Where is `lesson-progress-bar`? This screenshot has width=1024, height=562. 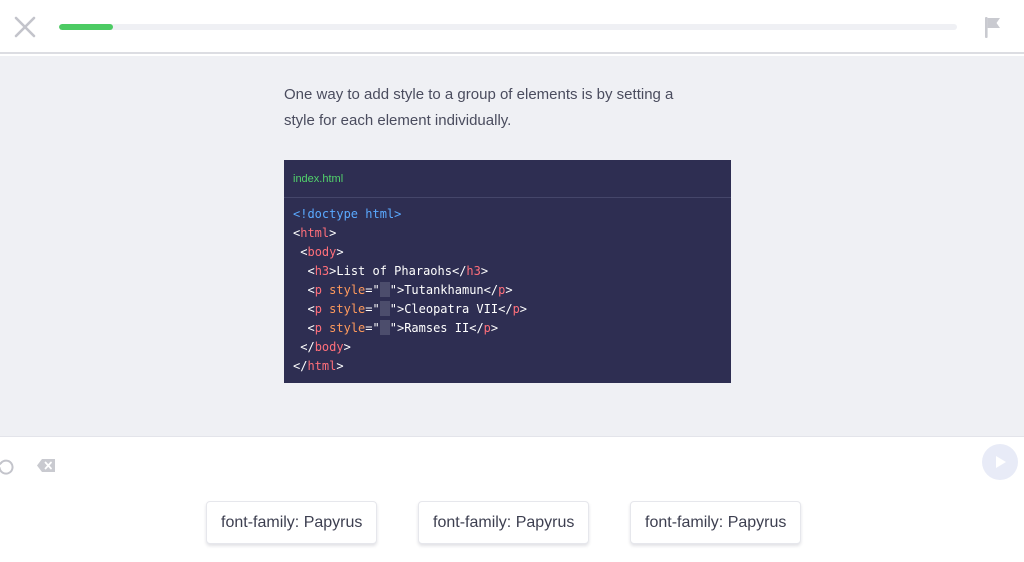
lesson-progress-bar is located at coordinates (508, 27).